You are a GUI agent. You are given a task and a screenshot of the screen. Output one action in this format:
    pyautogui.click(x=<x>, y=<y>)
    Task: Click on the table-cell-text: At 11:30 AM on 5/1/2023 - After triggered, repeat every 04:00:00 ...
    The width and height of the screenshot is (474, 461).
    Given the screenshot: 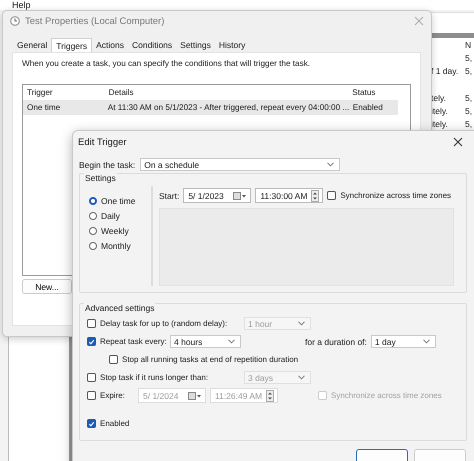 What is the action you would take?
    pyautogui.click(x=227, y=107)
    